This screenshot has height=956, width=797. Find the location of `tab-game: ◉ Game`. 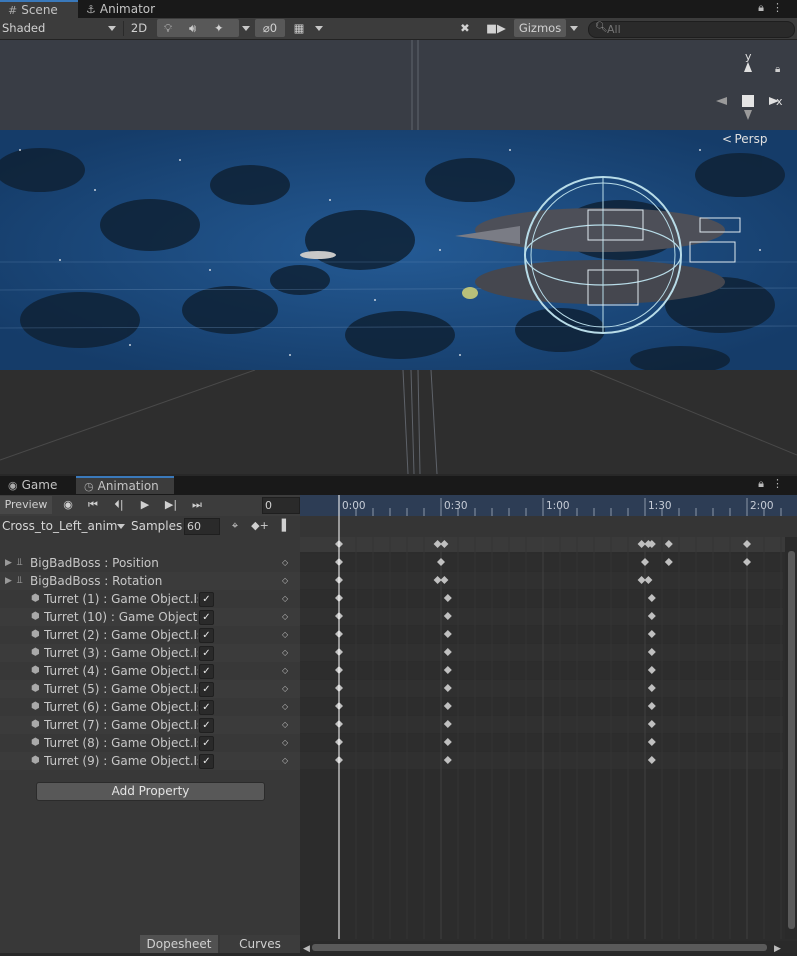

tab-game: ◉ Game is located at coordinates (40, 485).